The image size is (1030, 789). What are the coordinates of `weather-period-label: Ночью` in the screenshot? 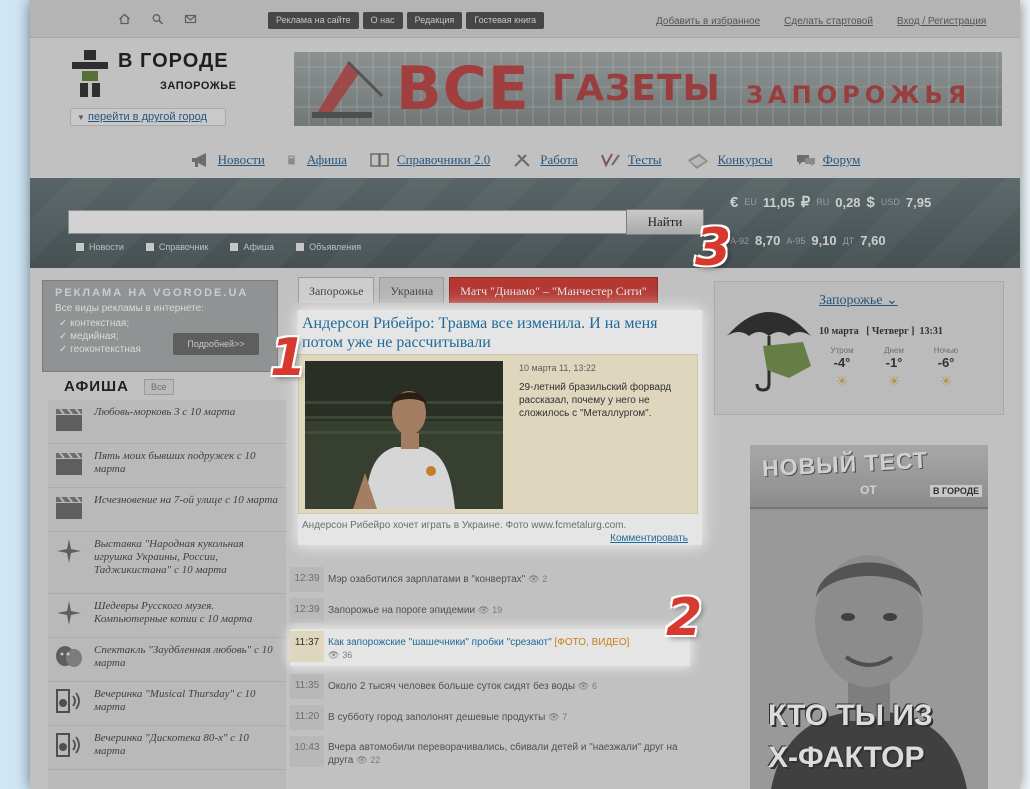 It's located at (946, 350).